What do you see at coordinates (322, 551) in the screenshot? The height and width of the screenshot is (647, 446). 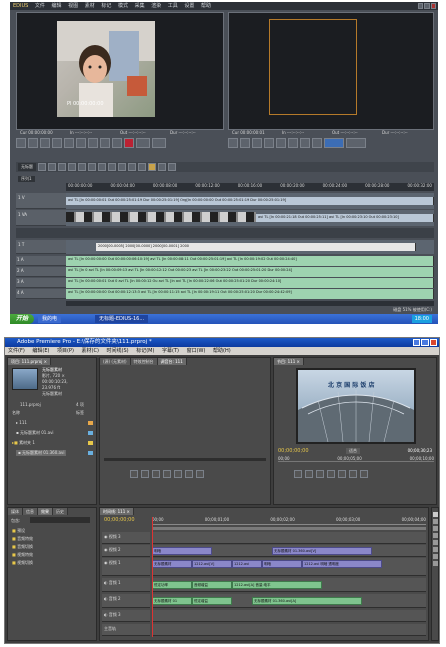 I see `video-clip: 无标题素材 01.360.avi[V]` at bounding box center [322, 551].